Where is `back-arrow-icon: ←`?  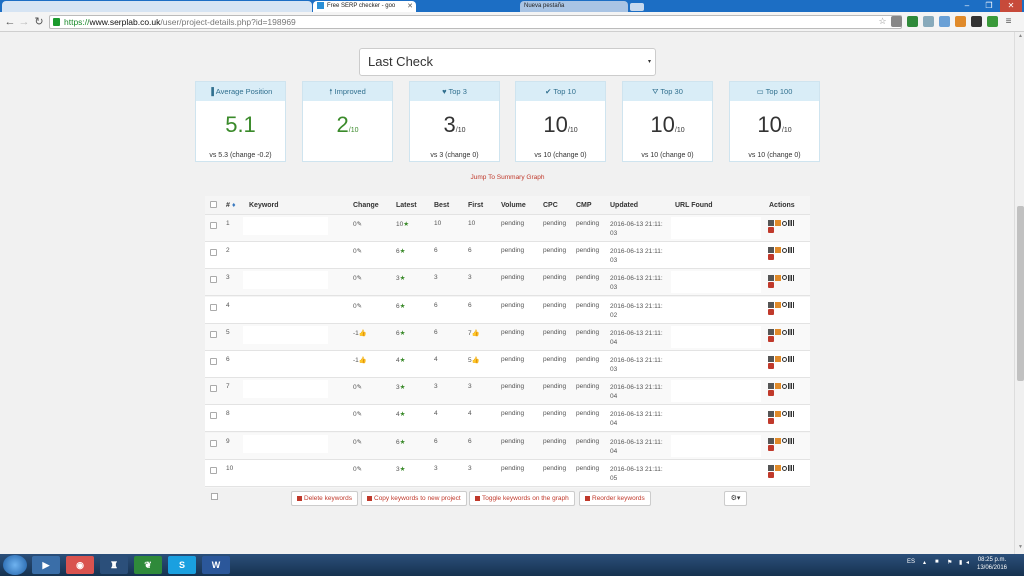 back-arrow-icon: ← is located at coordinates (10, 22).